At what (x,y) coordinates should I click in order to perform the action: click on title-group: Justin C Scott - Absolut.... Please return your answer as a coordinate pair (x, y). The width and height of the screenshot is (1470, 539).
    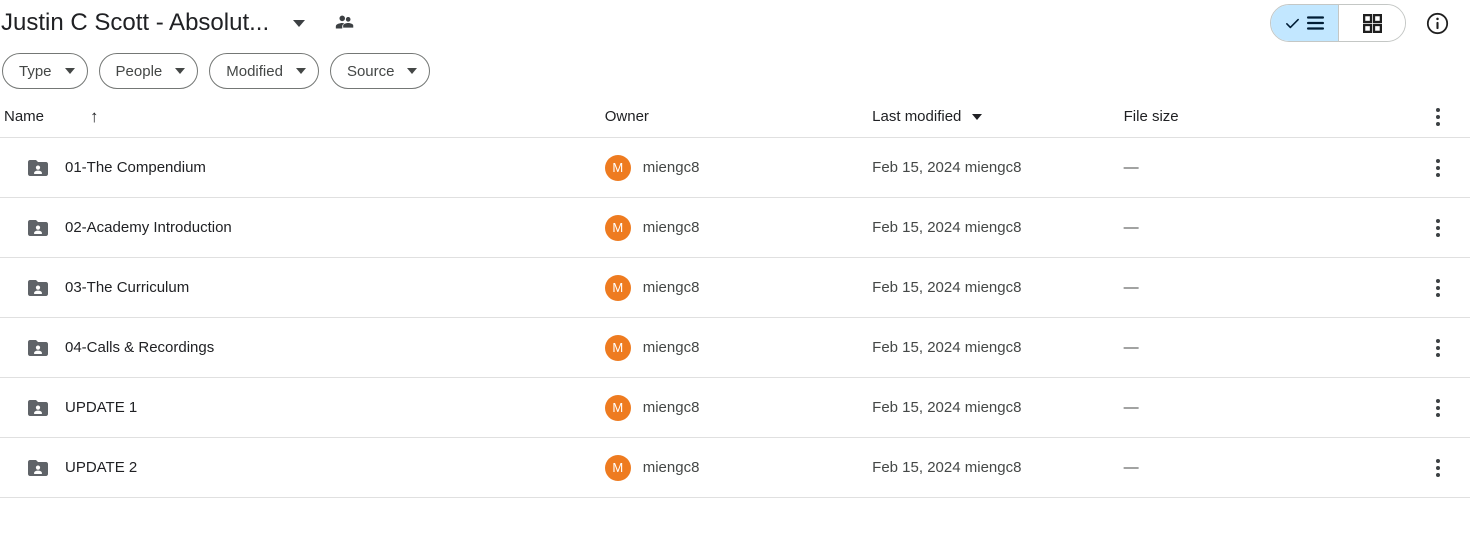
    Looking at the image, I should click on (181, 23).